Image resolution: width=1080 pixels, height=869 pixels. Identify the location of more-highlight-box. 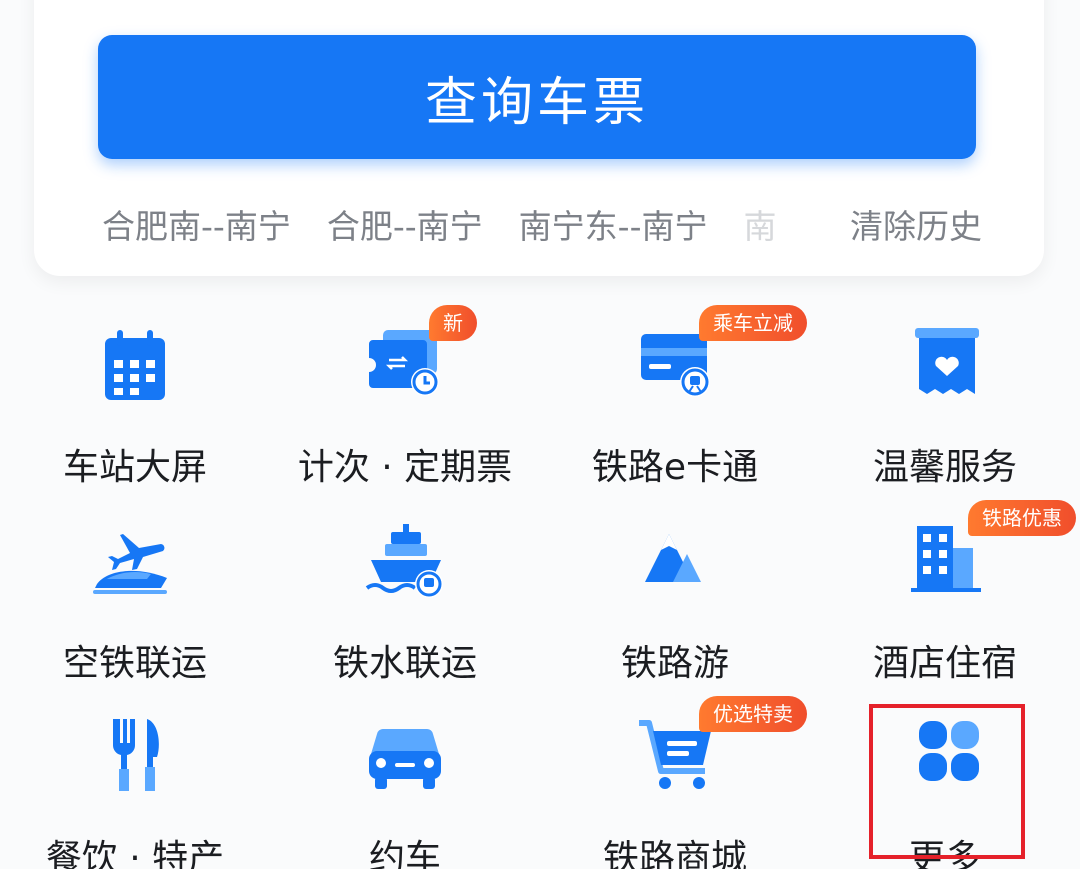
(947, 781).